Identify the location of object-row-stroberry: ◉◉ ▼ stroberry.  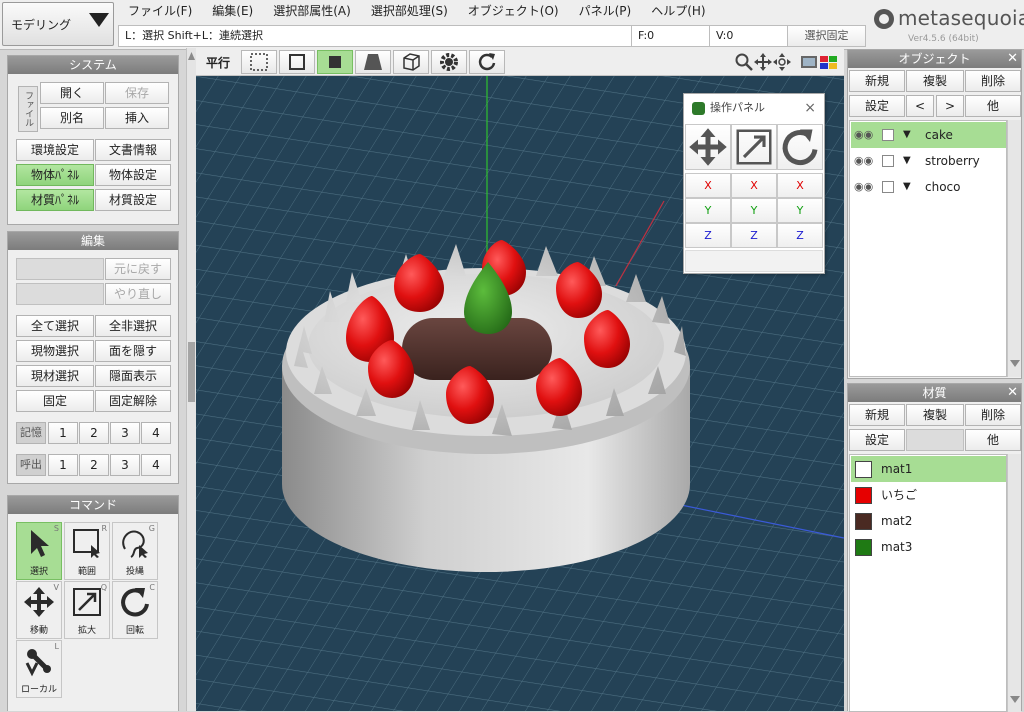
(928, 161).